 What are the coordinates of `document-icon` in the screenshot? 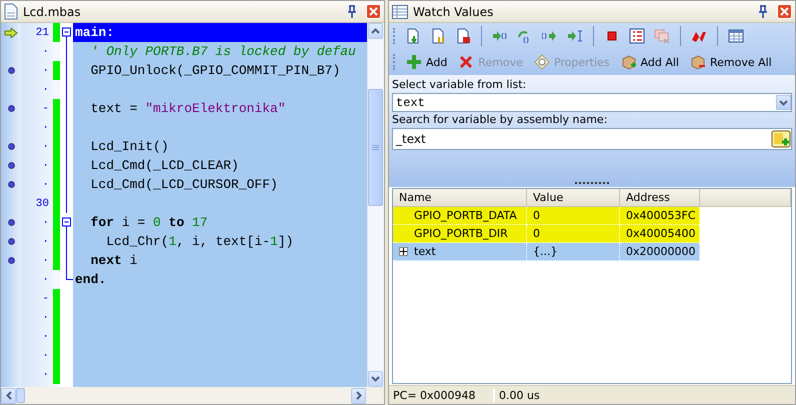 It's located at (11, 11).